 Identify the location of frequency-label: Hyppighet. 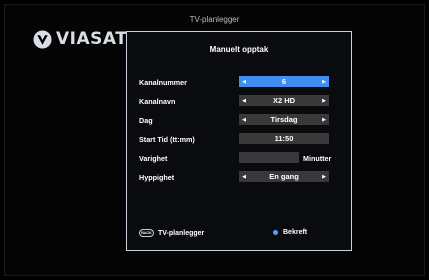
(157, 177).